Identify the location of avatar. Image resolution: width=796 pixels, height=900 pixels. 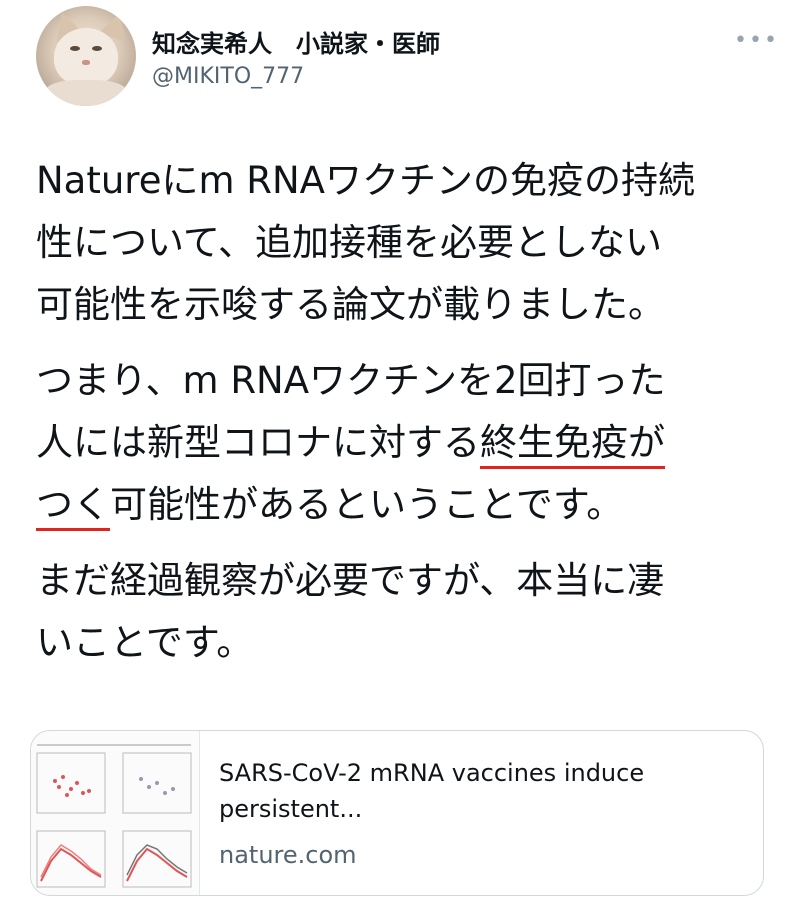
(86, 56).